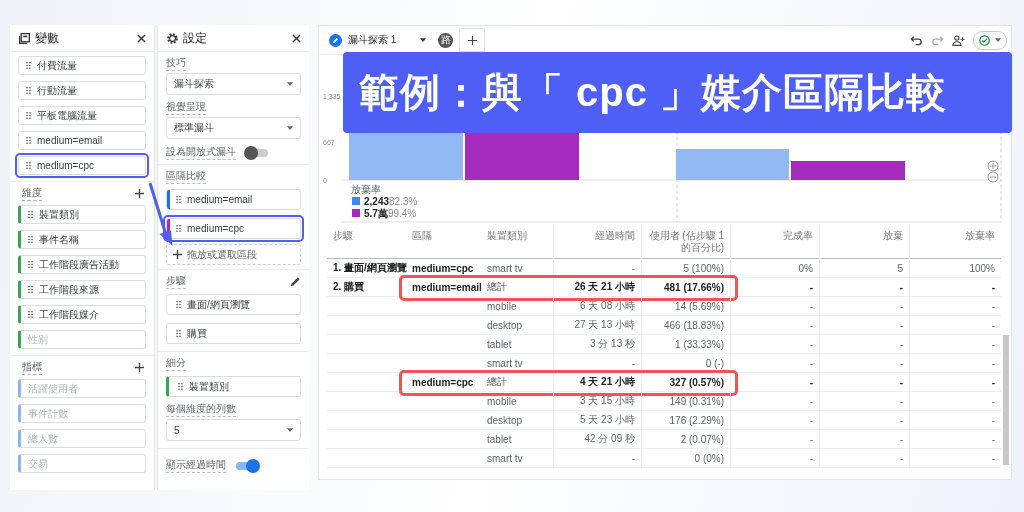  I want to click on field-label: 每個維度的列數, so click(201, 409).